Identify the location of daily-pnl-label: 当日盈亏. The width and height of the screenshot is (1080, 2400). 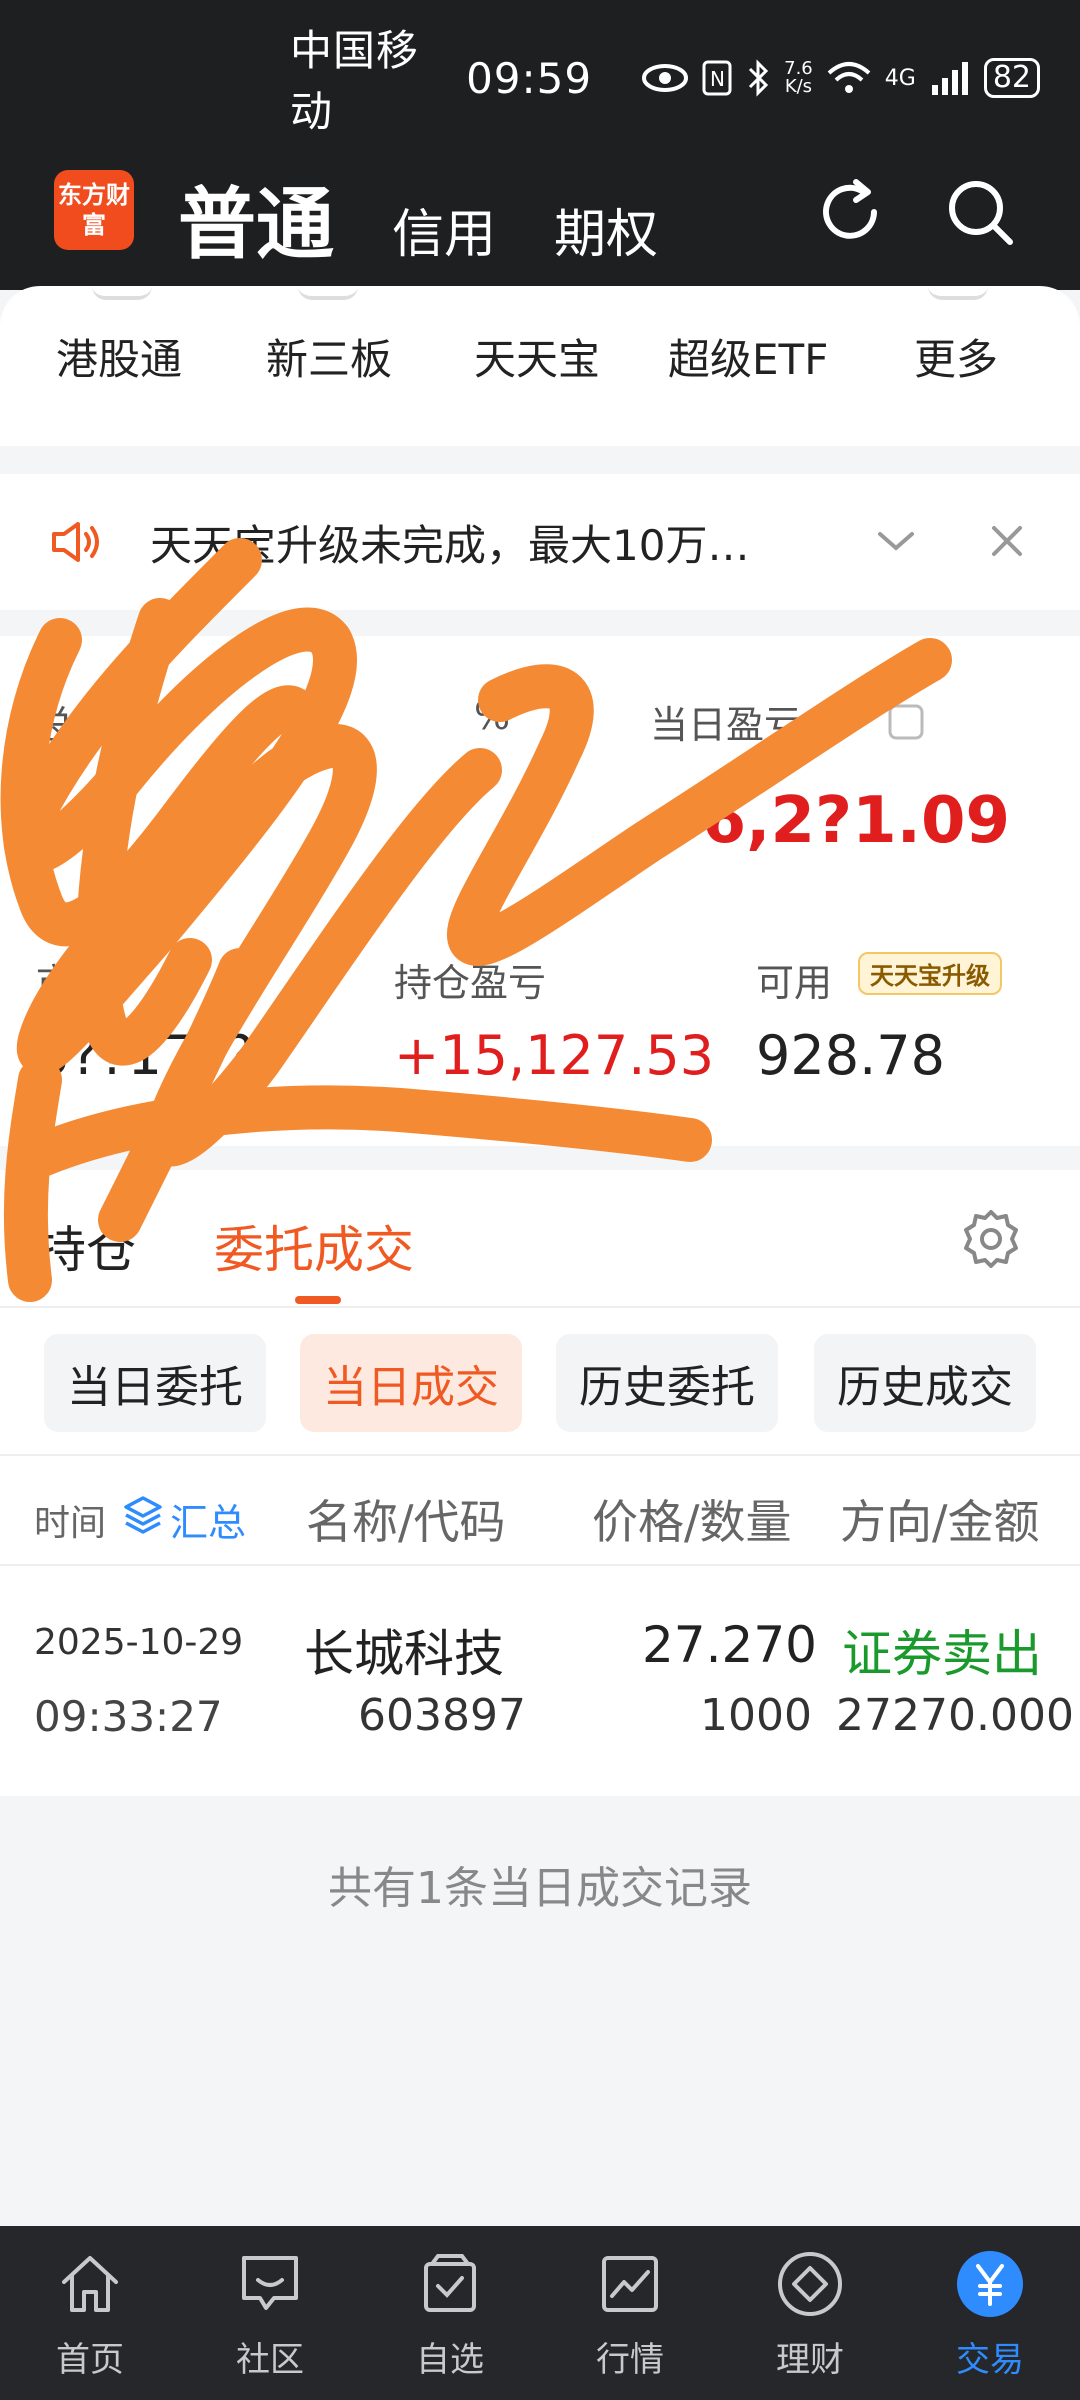
(726, 721).